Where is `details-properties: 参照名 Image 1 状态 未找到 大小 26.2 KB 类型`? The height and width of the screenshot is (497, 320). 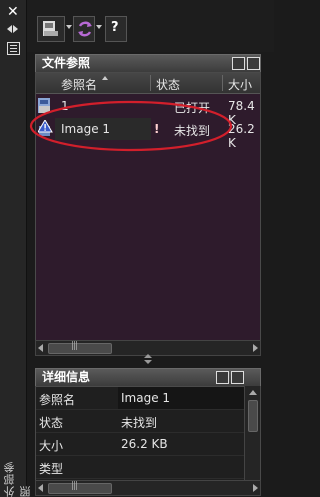
details-properties: 参照名 Image 1 状态 未找到 大小 26.2 KB 类型 is located at coordinates (148, 434).